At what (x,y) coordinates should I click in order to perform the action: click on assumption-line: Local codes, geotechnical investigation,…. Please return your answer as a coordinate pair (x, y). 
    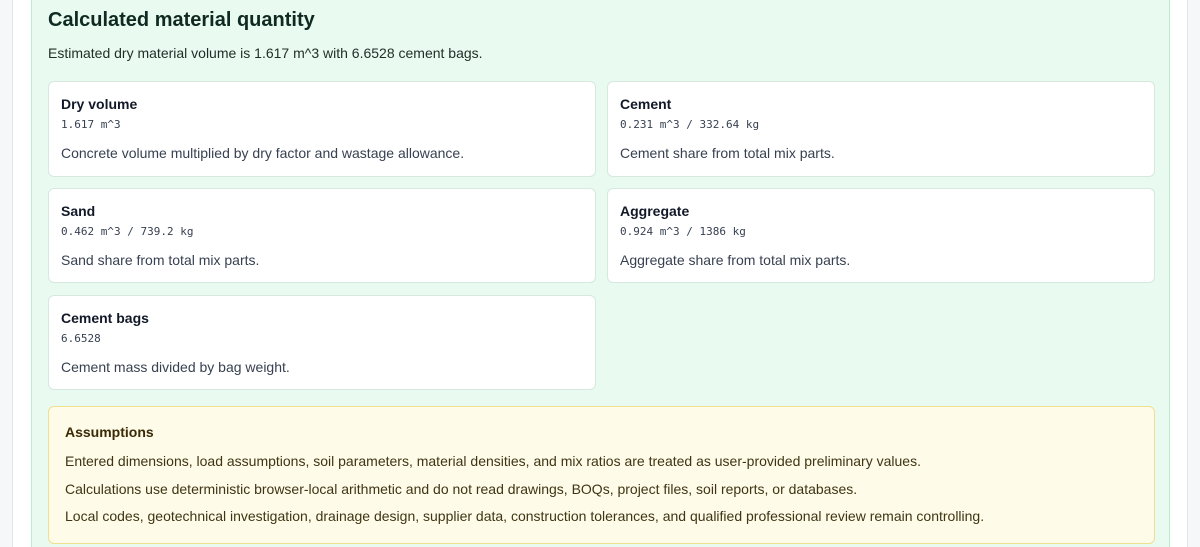
    Looking at the image, I should click on (525, 516).